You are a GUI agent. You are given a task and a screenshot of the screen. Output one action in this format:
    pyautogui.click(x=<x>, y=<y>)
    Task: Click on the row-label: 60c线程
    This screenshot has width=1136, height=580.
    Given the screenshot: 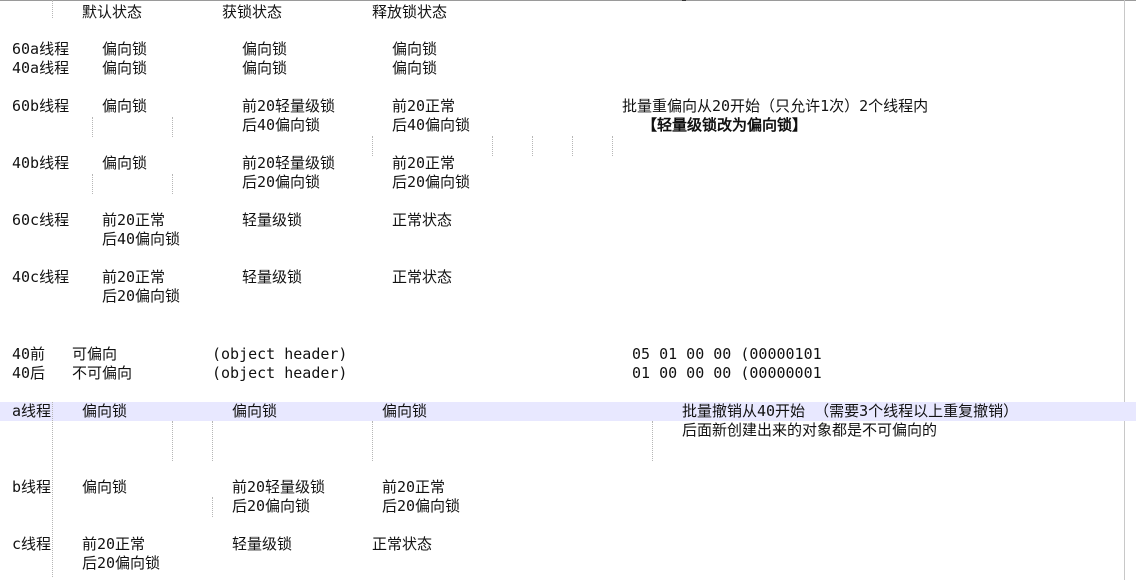 What is the action you would take?
    pyautogui.click(x=41, y=220)
    